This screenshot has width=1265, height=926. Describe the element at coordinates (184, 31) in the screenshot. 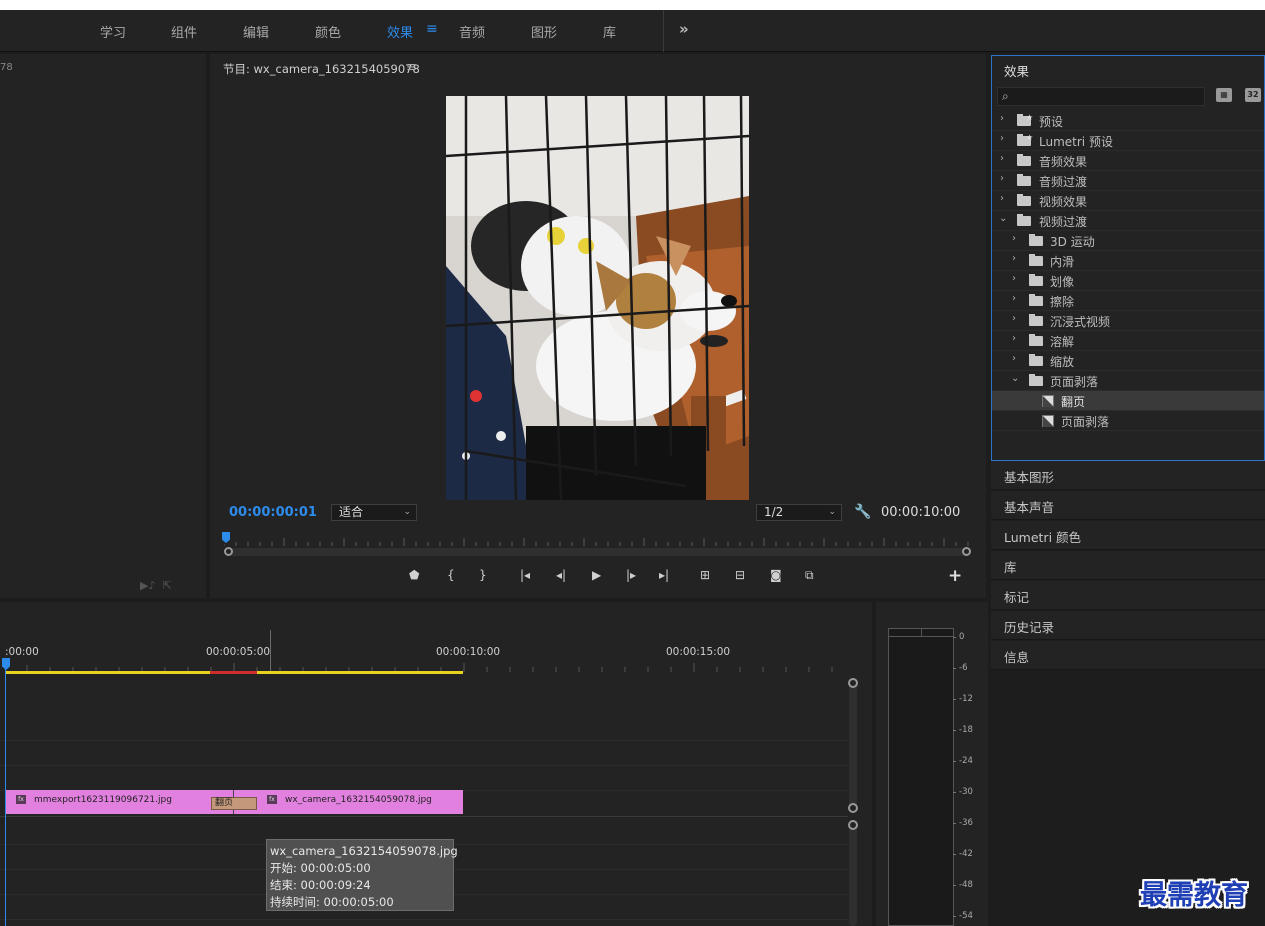

I see `tab-assembly: 组件` at that location.